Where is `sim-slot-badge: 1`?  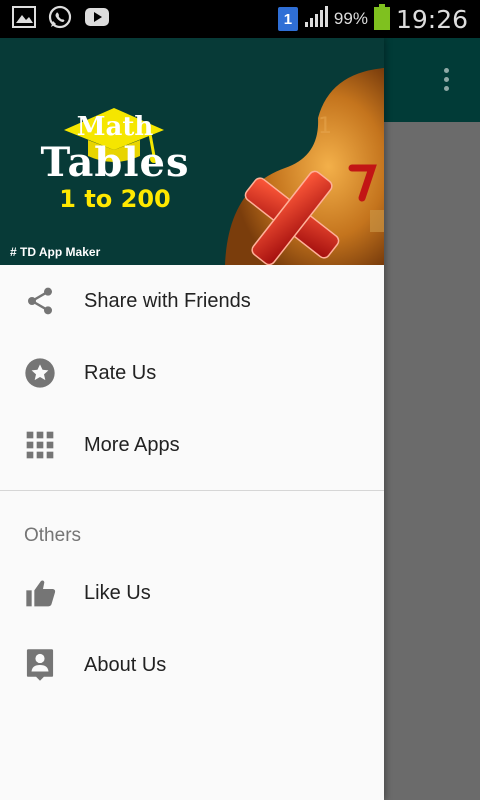
sim-slot-badge: 1 is located at coordinates (287, 19).